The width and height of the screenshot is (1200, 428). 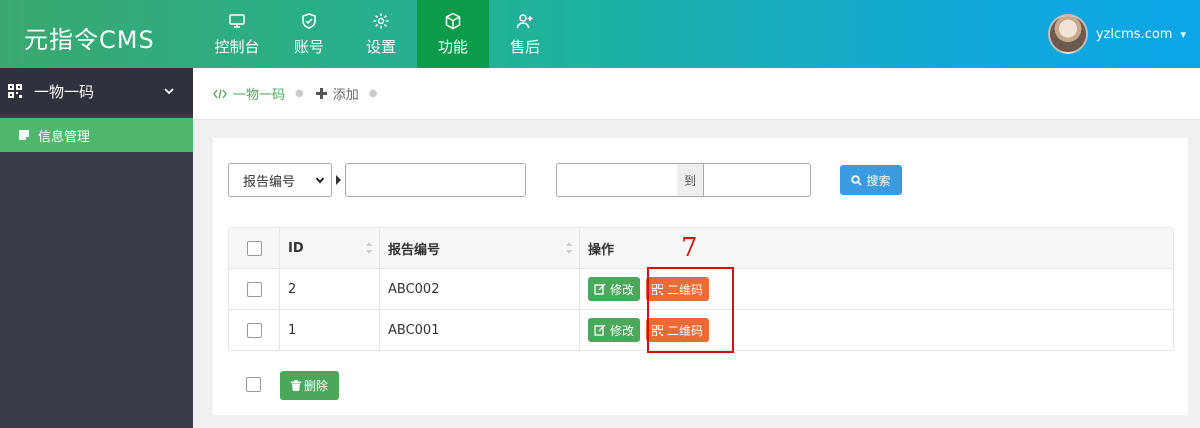 What do you see at coordinates (330, 289) in the screenshot?
I see `cell-id: 2` at bounding box center [330, 289].